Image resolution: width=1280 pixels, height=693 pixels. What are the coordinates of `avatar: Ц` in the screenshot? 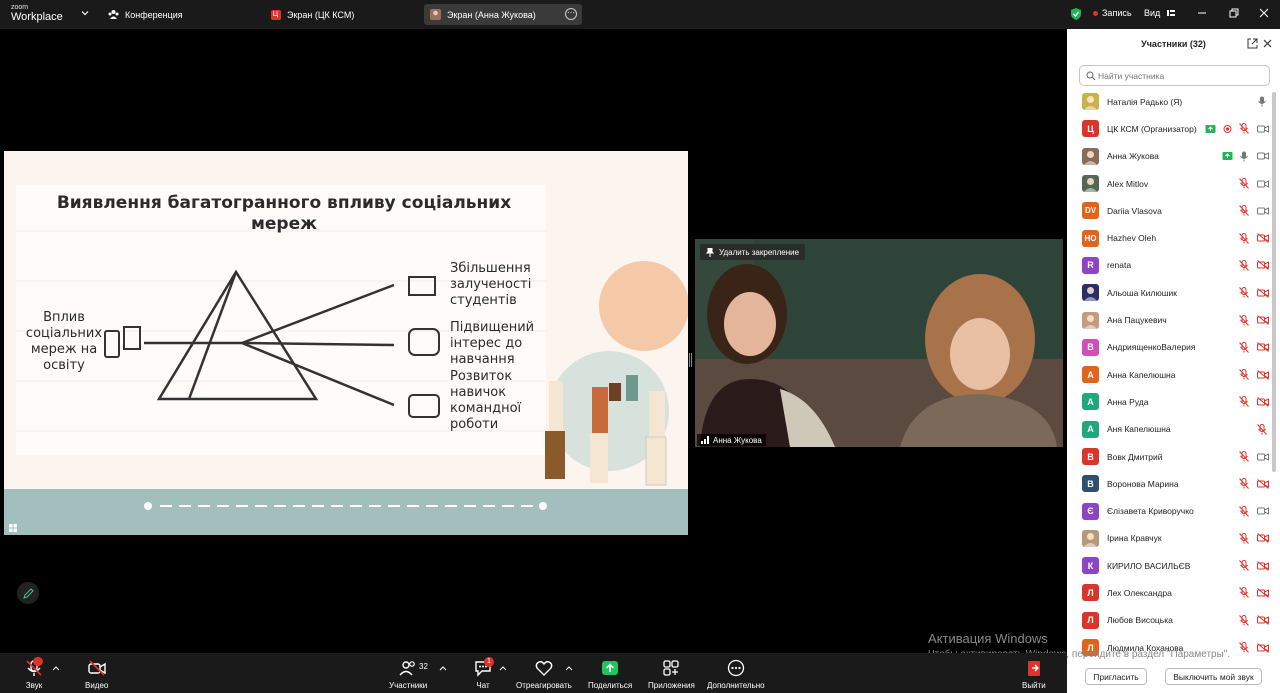 It's located at (1090, 129).